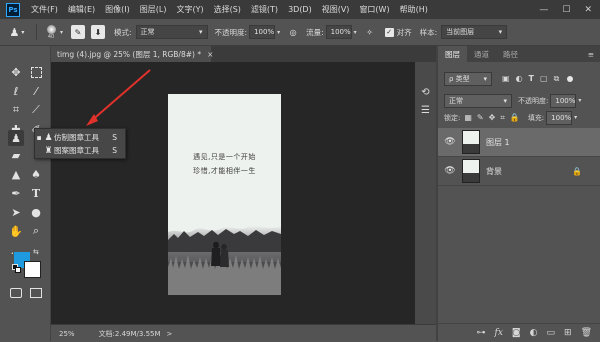 This screenshot has height=342, width=600. I want to click on trash-icon: 🗑, so click(586, 333).